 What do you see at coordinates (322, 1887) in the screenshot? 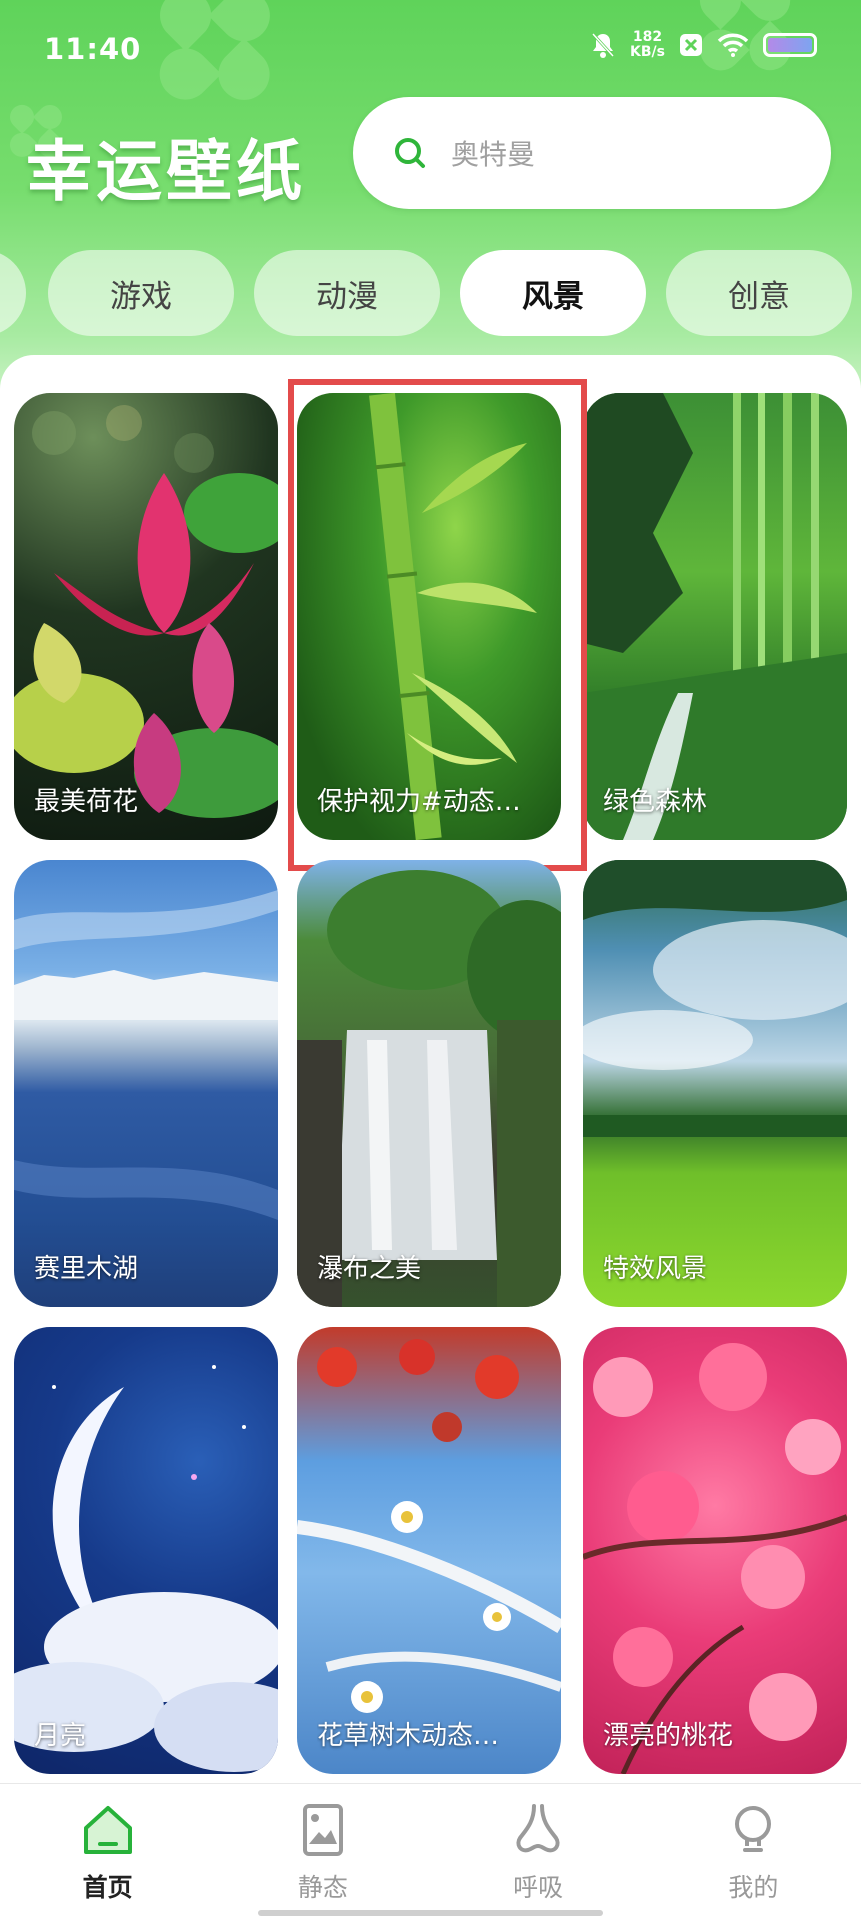
I see `nav-label: 静态` at bounding box center [322, 1887].